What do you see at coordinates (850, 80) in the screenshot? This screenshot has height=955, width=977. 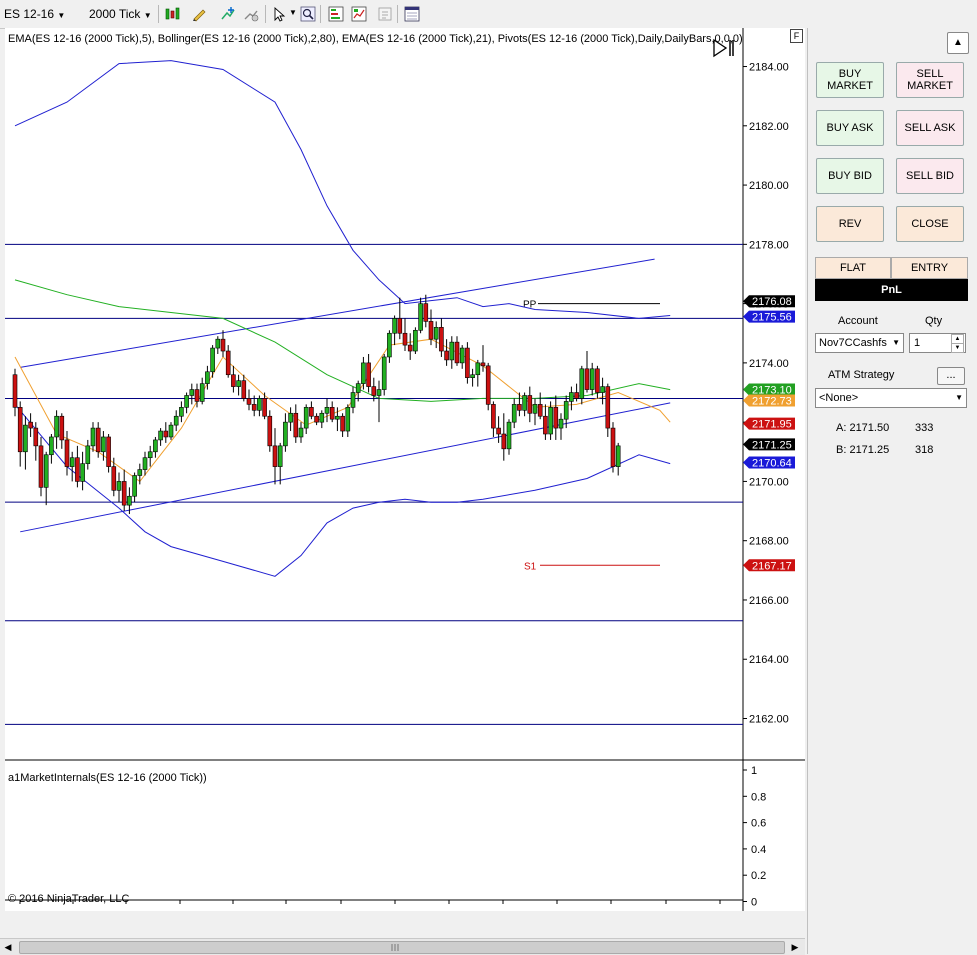 I see `buy-market-button: BUY MARKET` at bounding box center [850, 80].